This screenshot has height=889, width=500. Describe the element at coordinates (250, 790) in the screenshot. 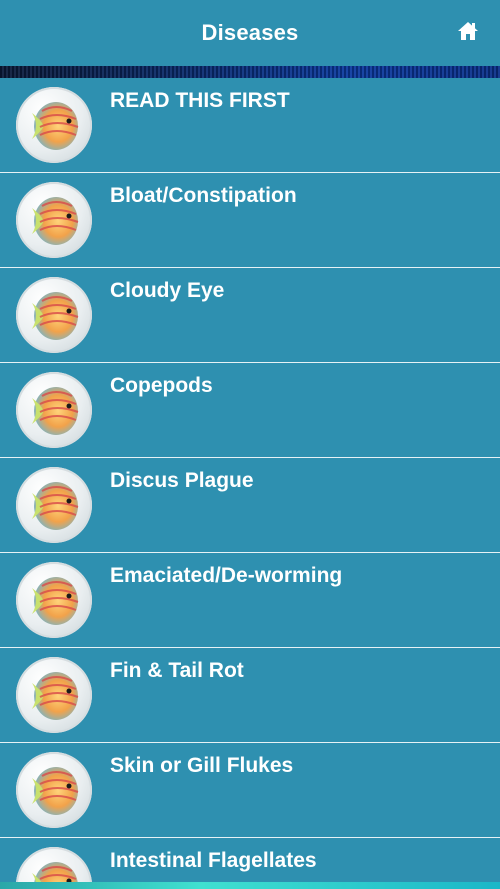

I see `list-item: Skin or Gill Flukes` at that location.